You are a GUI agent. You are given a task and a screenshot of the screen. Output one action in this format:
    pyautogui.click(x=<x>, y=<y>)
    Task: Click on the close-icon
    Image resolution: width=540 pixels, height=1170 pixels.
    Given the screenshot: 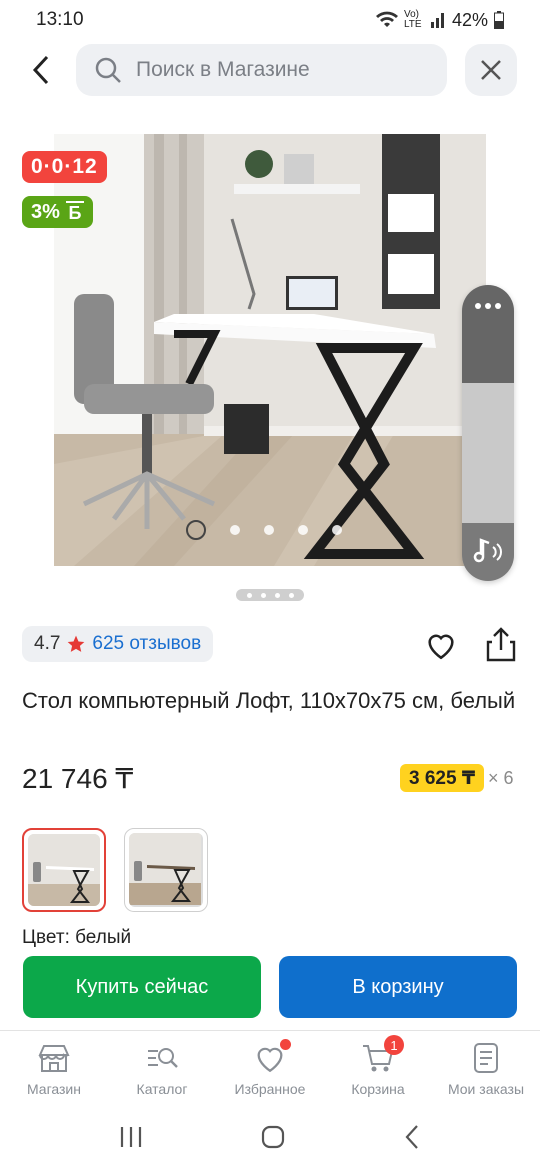 What is the action you would take?
    pyautogui.click(x=491, y=70)
    